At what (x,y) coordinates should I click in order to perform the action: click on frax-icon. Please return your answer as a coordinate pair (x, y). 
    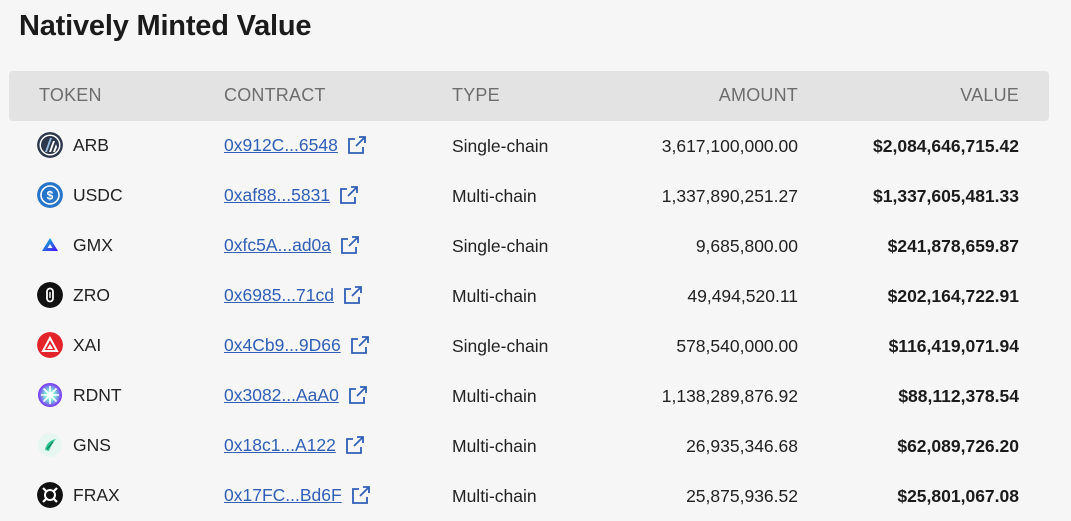
    Looking at the image, I should click on (50, 495).